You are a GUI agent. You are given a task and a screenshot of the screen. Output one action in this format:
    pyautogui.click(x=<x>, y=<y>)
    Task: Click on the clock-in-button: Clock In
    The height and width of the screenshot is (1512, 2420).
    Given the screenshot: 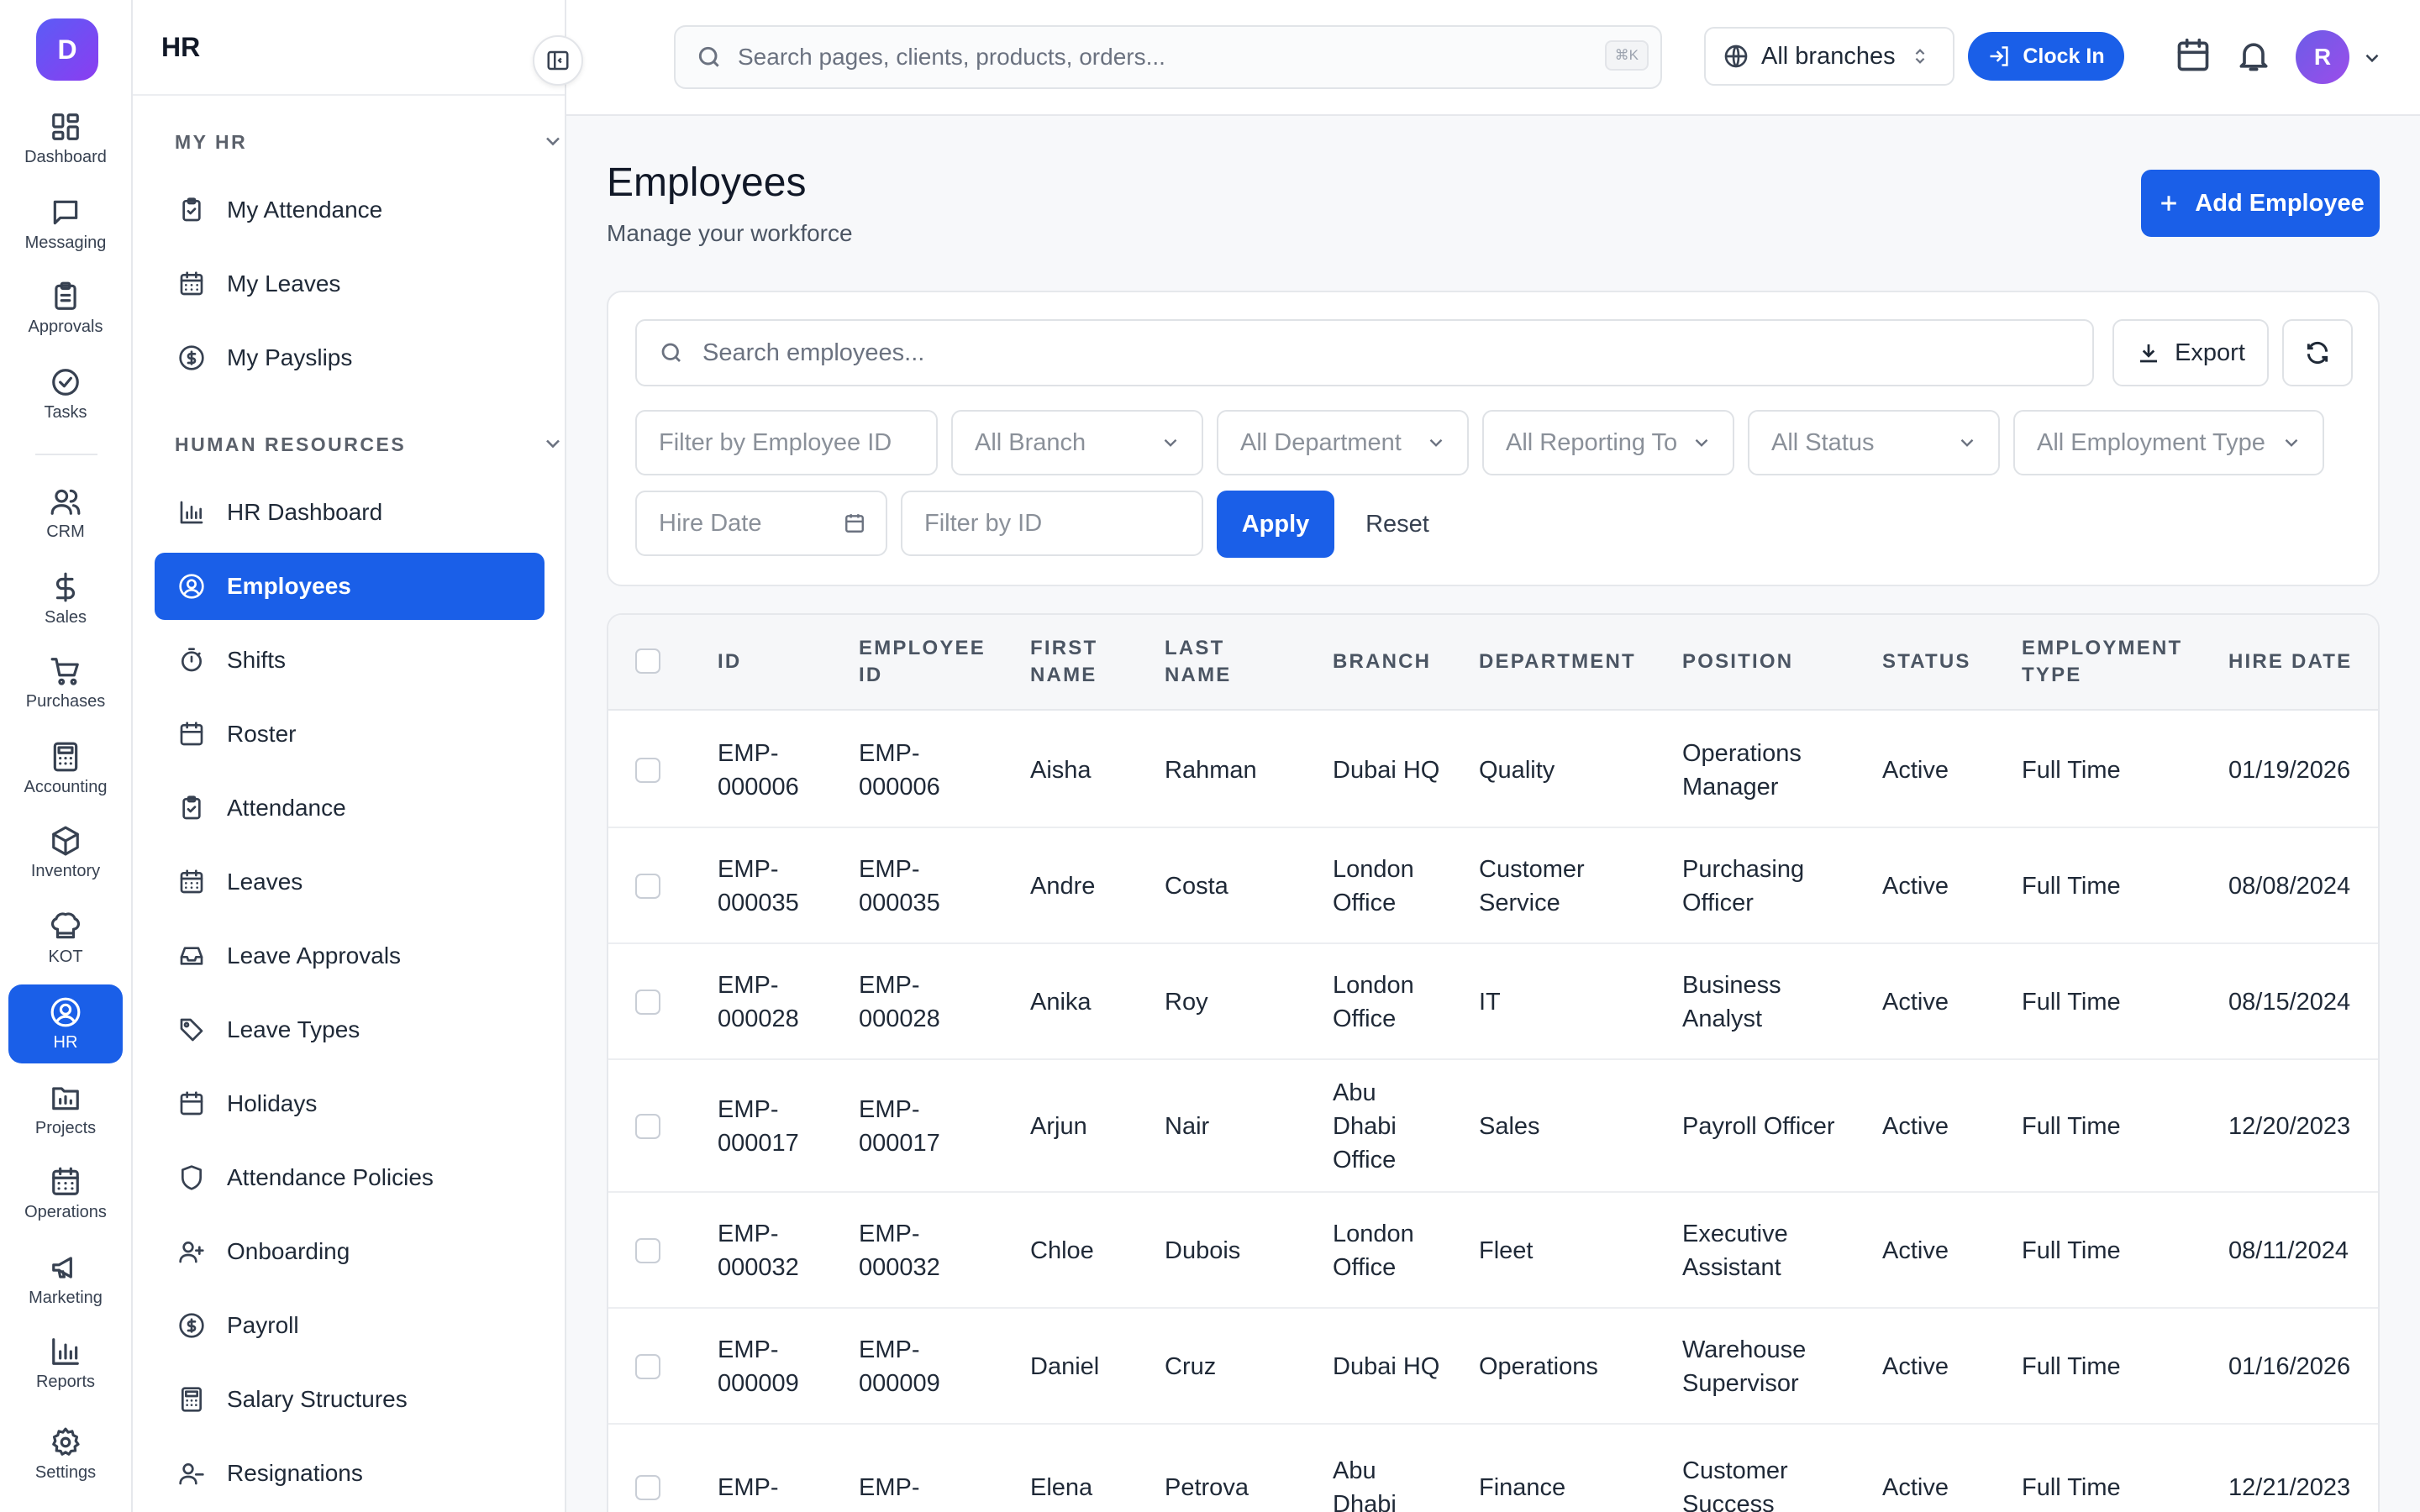 What is the action you would take?
    pyautogui.click(x=2046, y=56)
    